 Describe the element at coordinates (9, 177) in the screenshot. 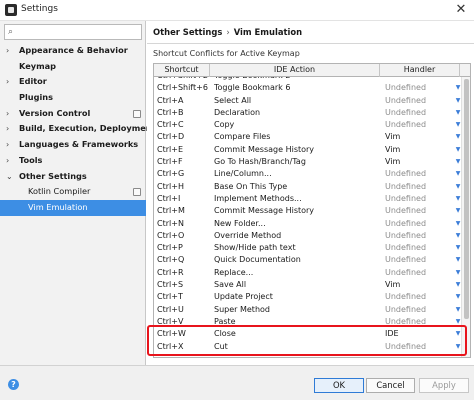

I see `chevron-down-icon: ⌄` at that location.